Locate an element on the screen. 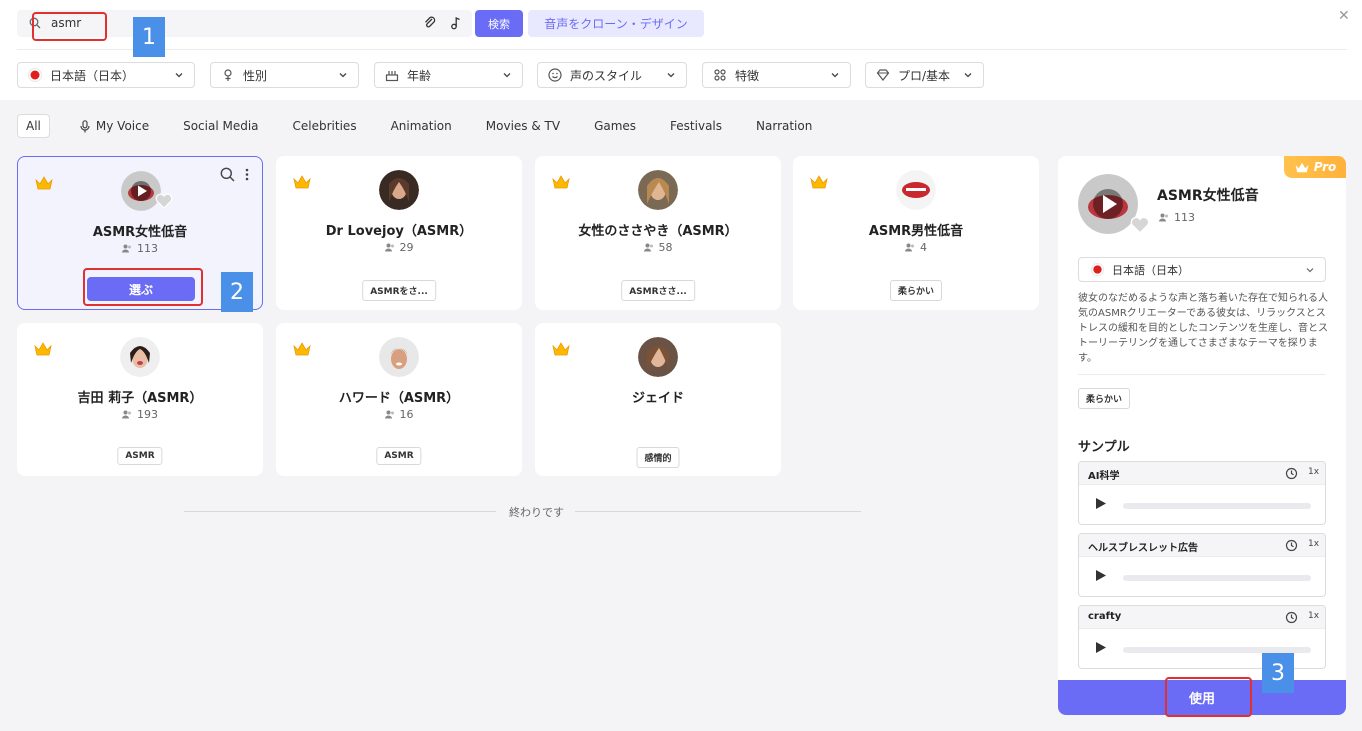 The image size is (1362, 731). user-count: 4 is located at coordinates (916, 247).